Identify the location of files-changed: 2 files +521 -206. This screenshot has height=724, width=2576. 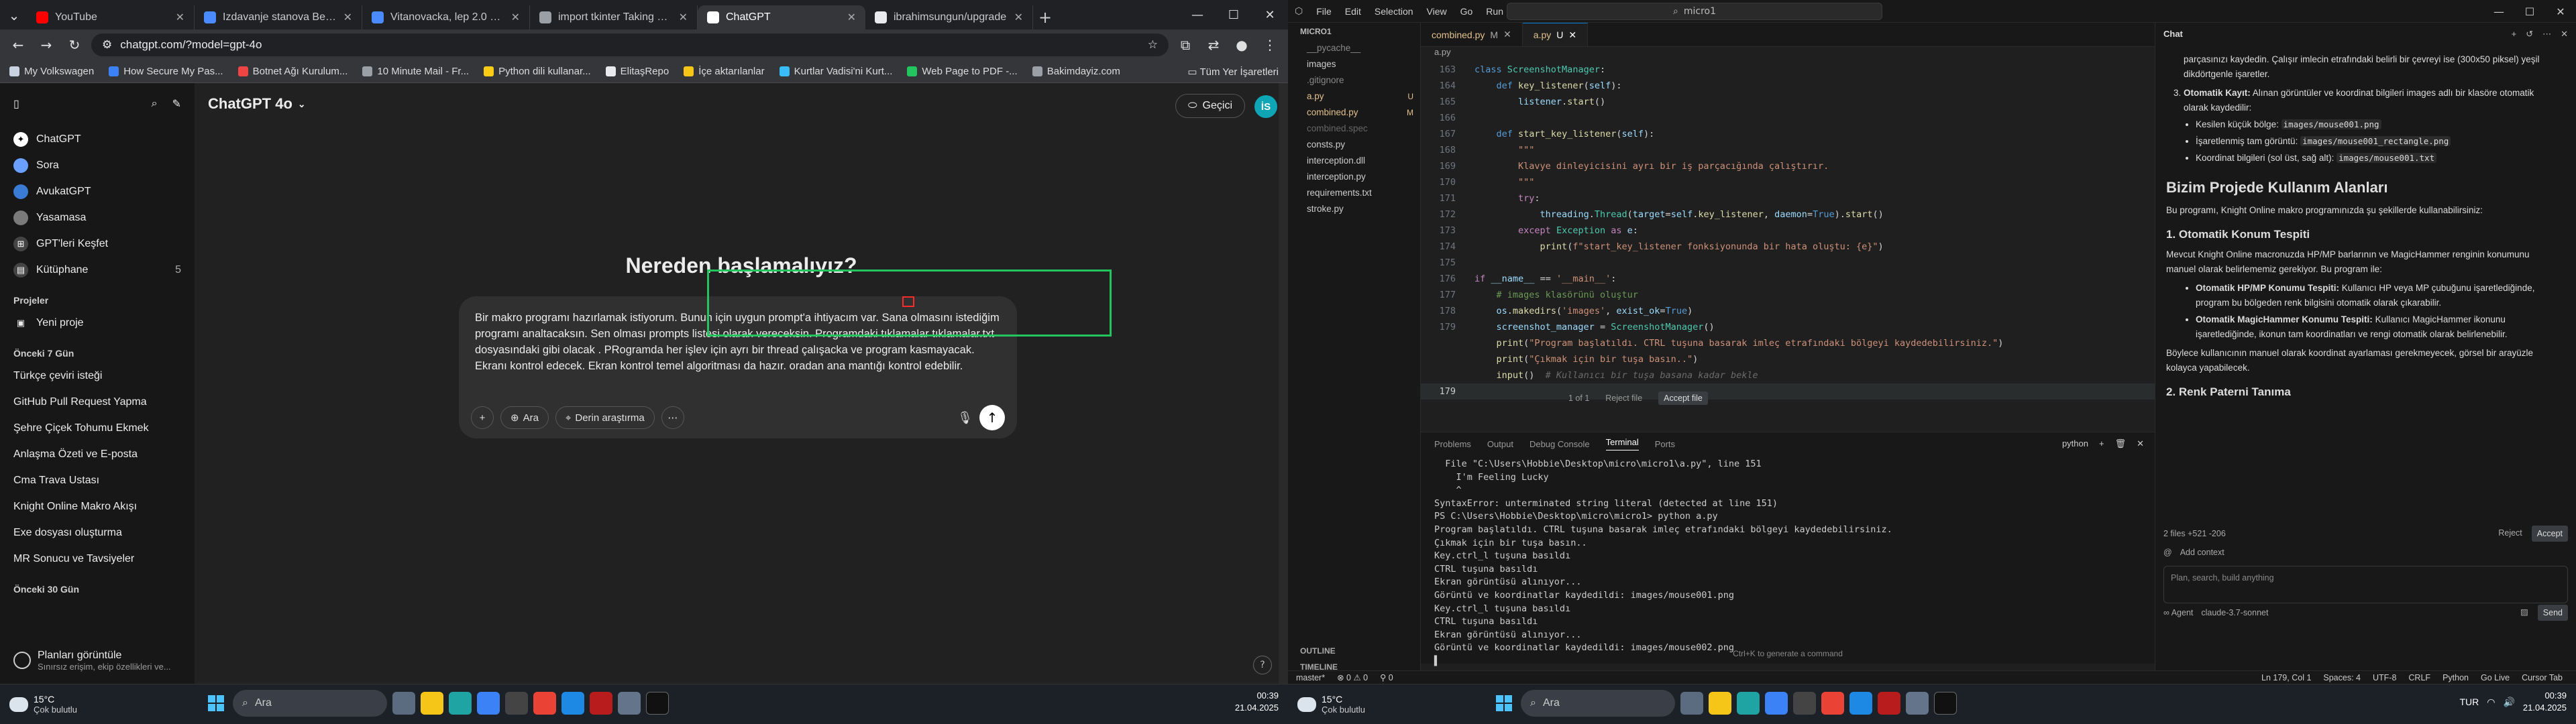
(2194, 533).